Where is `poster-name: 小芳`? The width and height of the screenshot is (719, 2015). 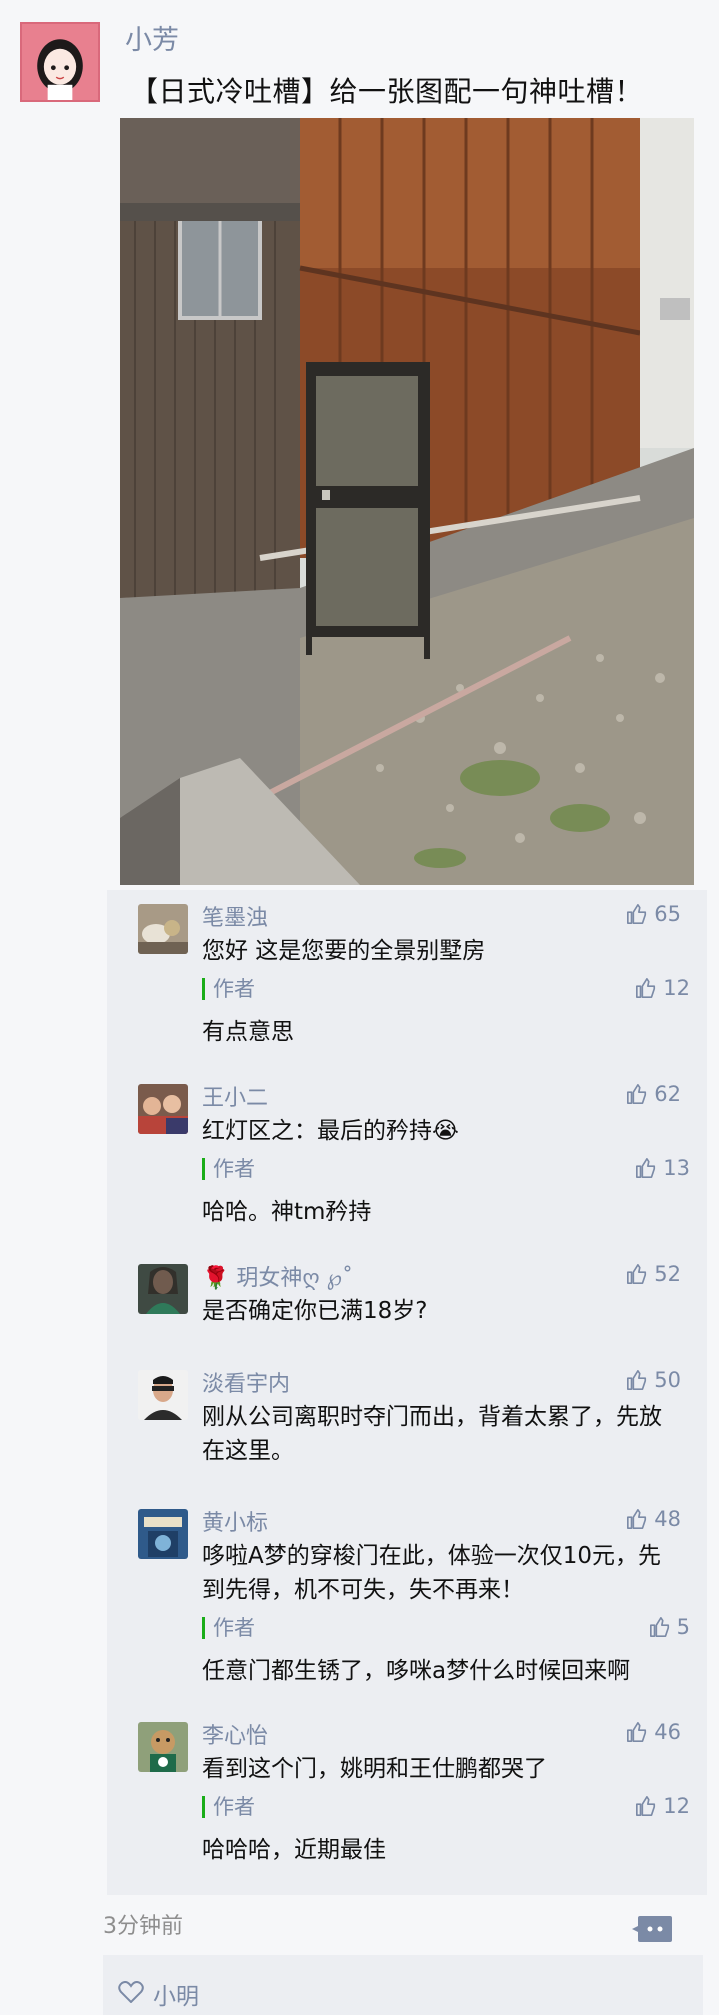 poster-name: 小芳 is located at coordinates (152, 37).